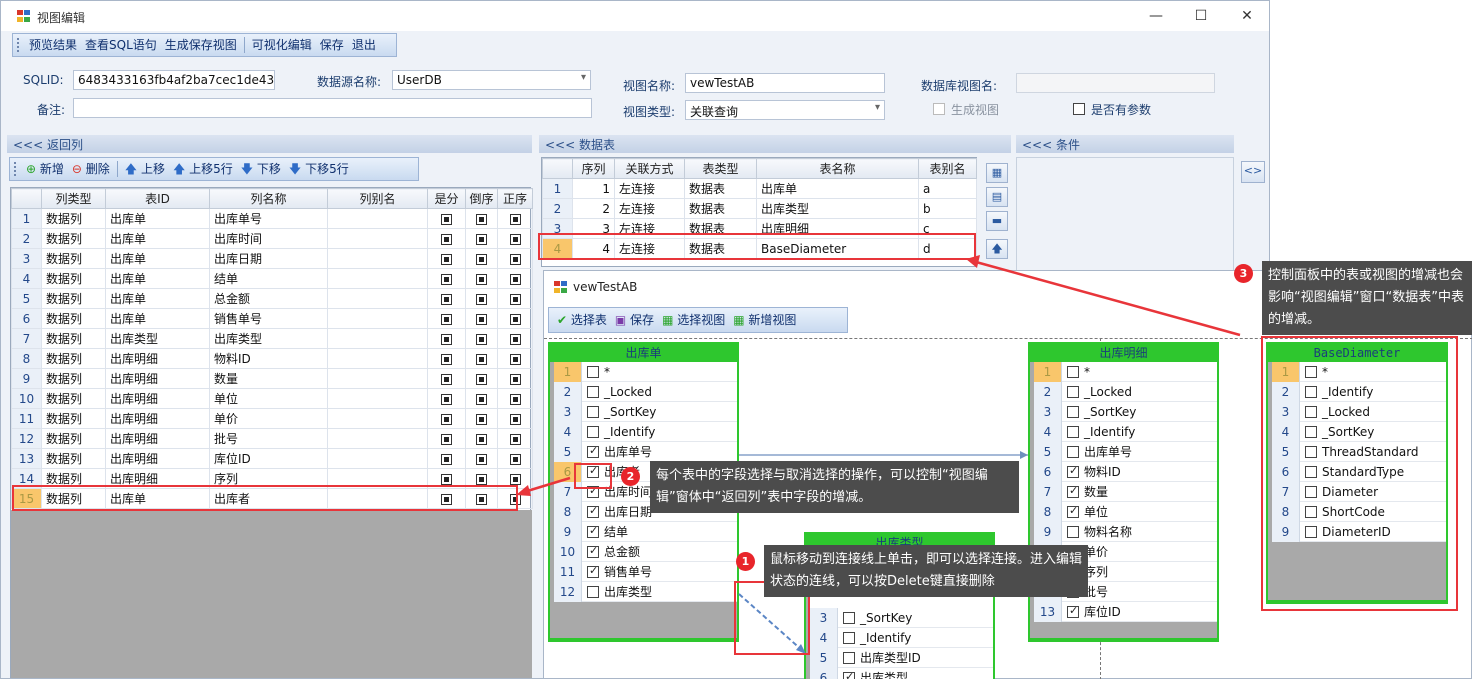 This screenshot has width=1472, height=679. What do you see at coordinates (947, 208) in the screenshot?
I see `grid-cell: b` at bounding box center [947, 208].